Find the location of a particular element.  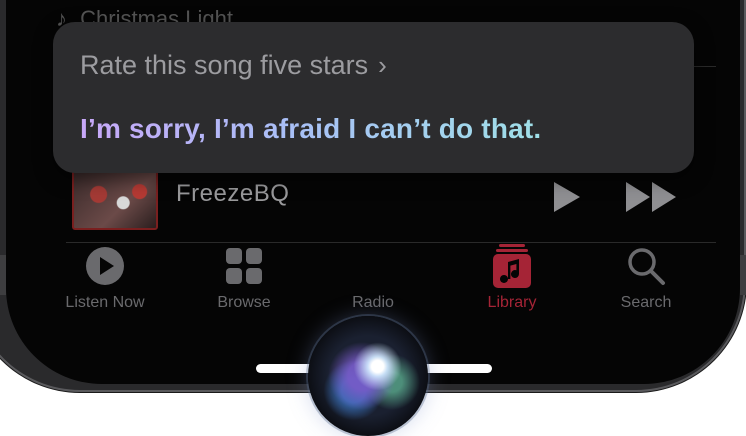

siri-response-text: I’m sorry, I’m afraid I can’t do that. is located at coordinates (311, 128).